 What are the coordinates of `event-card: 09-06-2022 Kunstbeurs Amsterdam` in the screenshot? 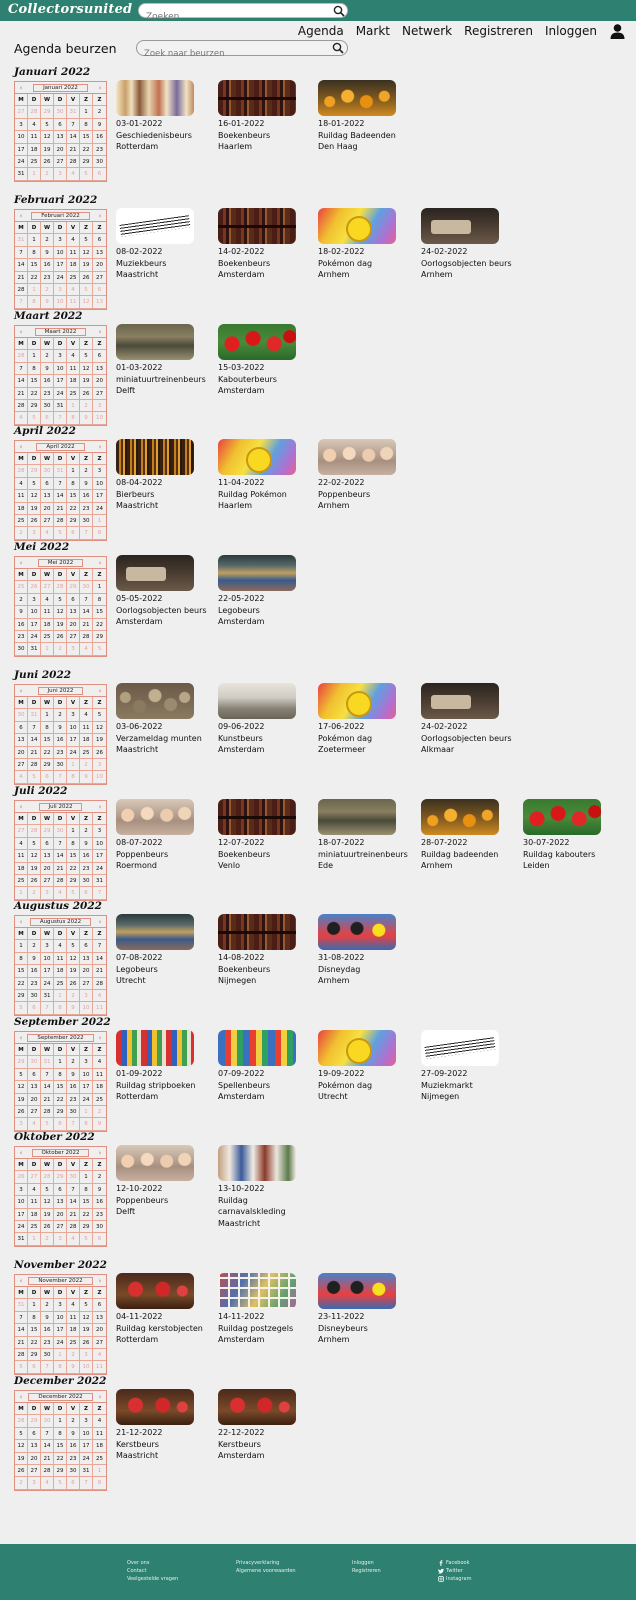 It's located at (265, 719).